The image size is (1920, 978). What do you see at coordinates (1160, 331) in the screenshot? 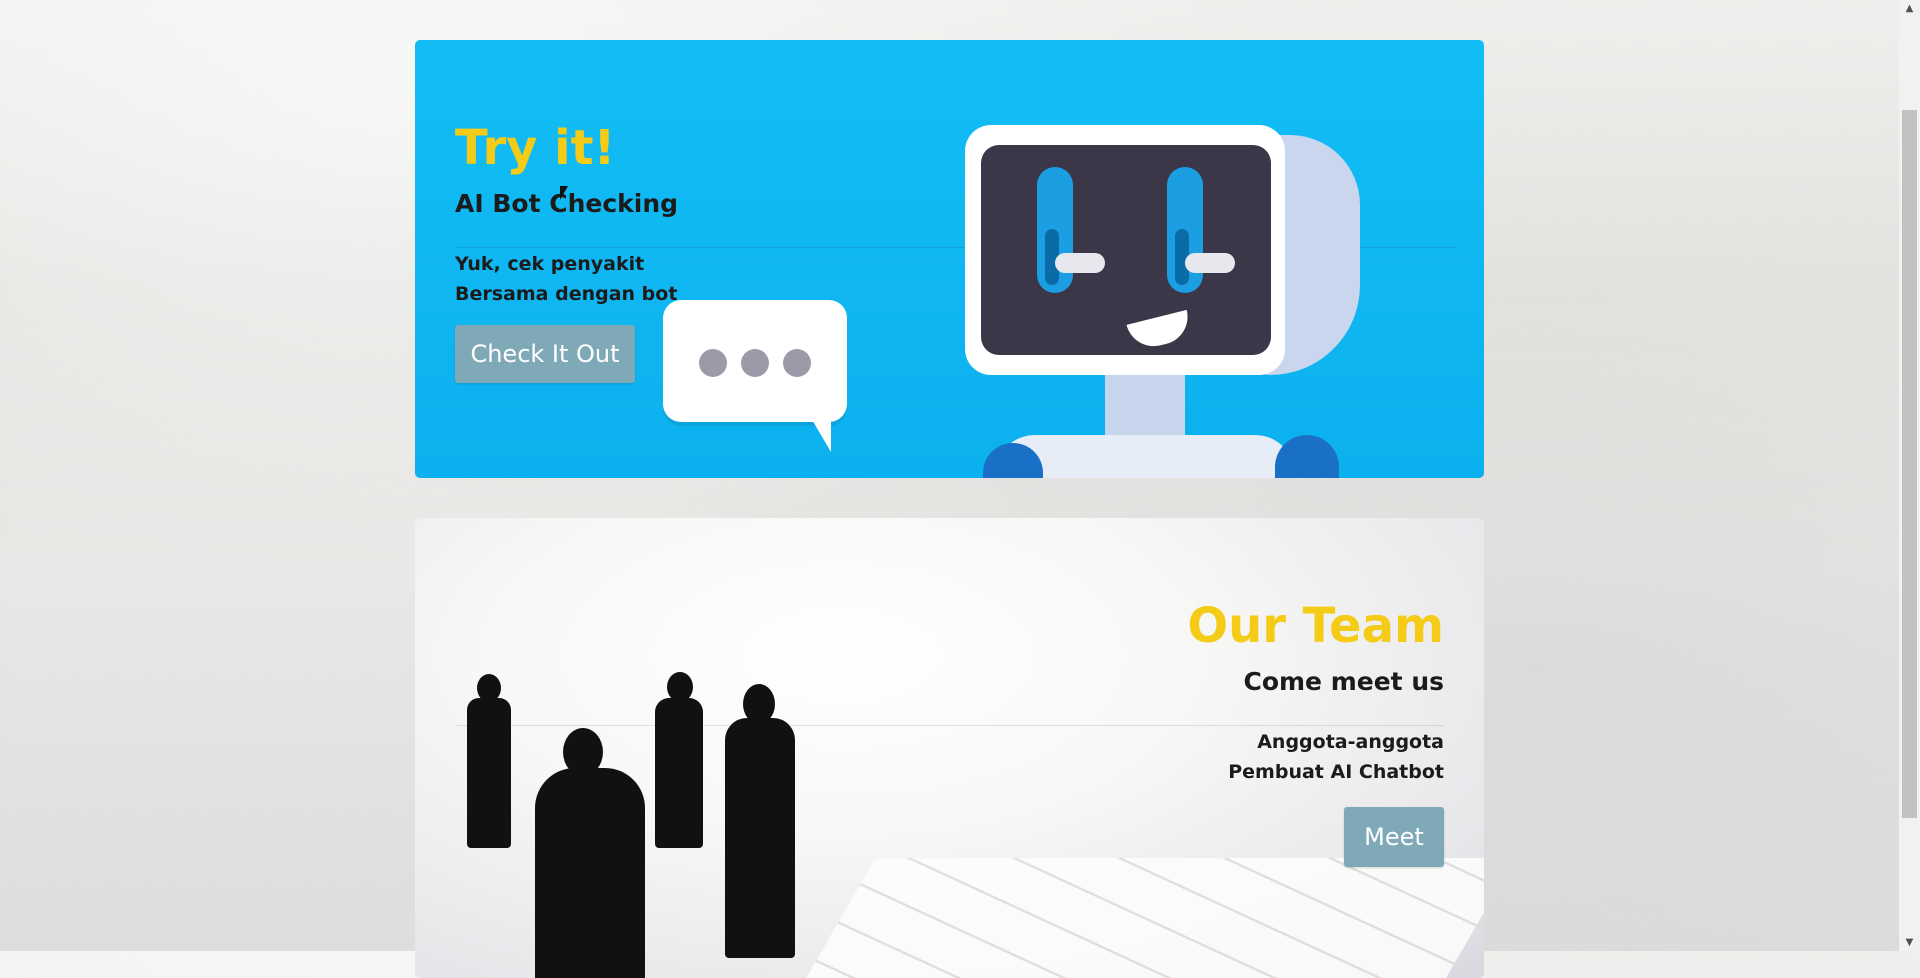
I see `robot-mouth` at bounding box center [1160, 331].